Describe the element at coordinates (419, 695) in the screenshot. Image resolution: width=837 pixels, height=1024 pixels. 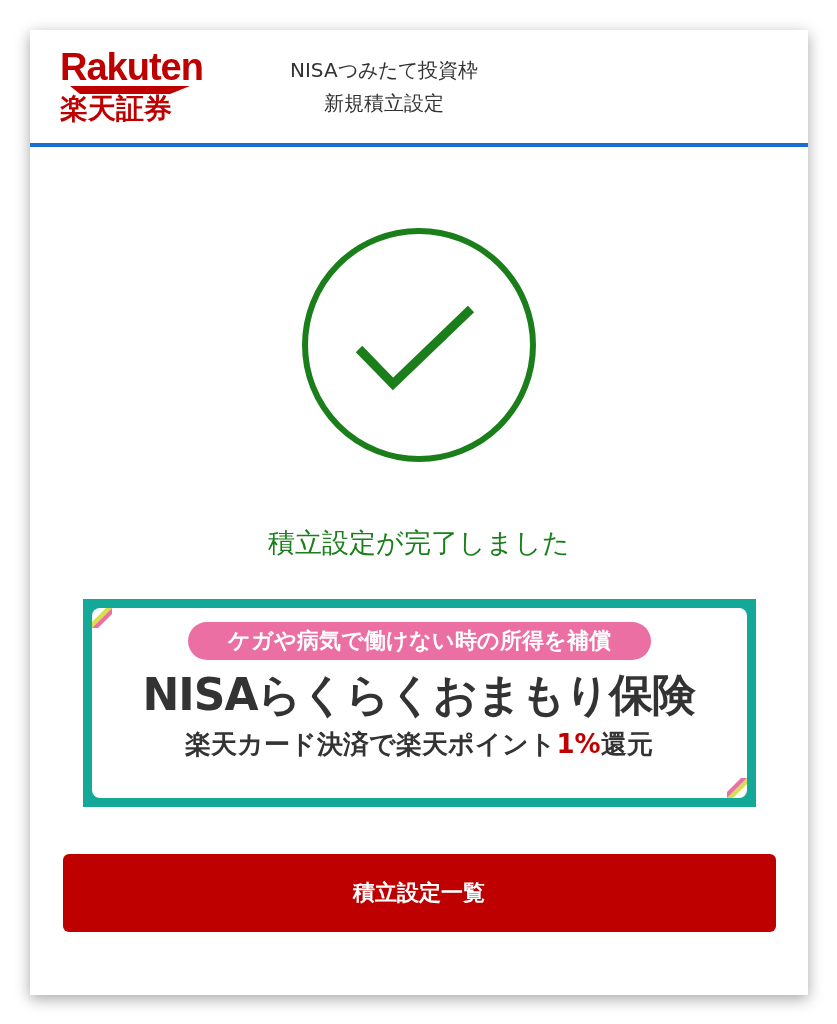
I see `banner-headline: NISAらくらくおまもり保険` at that location.